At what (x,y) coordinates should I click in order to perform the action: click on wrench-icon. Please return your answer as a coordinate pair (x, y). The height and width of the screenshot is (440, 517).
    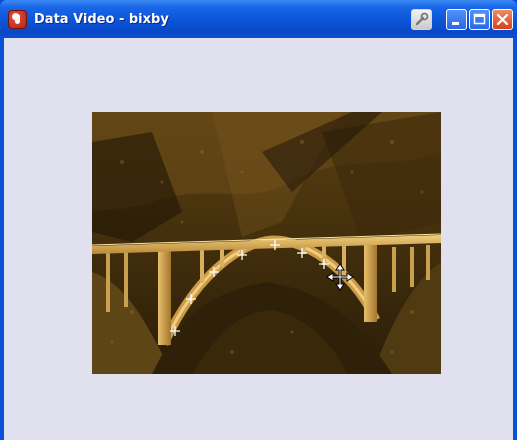
    Looking at the image, I should click on (422, 19).